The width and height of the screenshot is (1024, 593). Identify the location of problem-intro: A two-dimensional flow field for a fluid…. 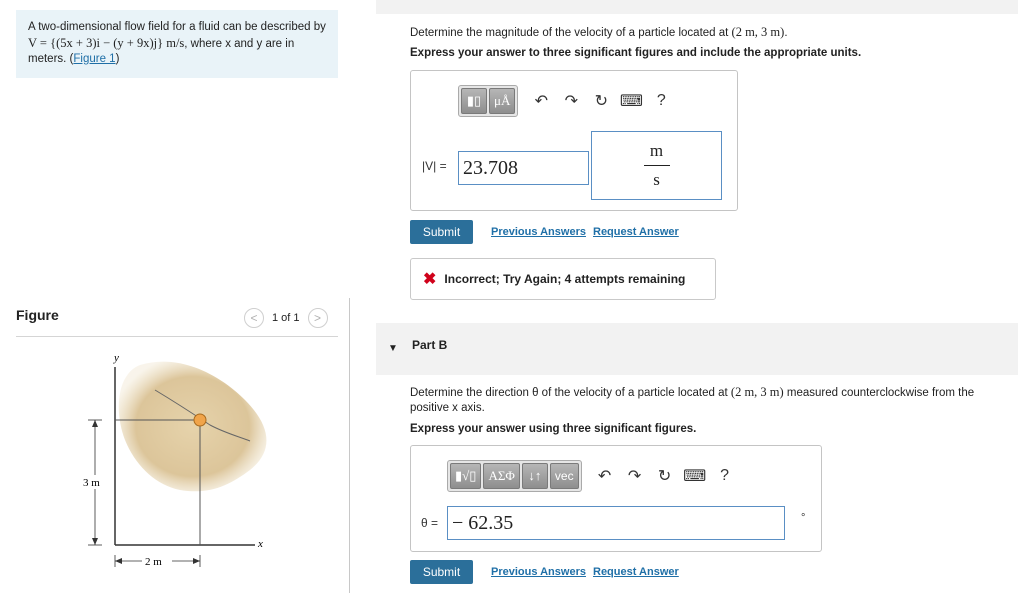
(177, 27).